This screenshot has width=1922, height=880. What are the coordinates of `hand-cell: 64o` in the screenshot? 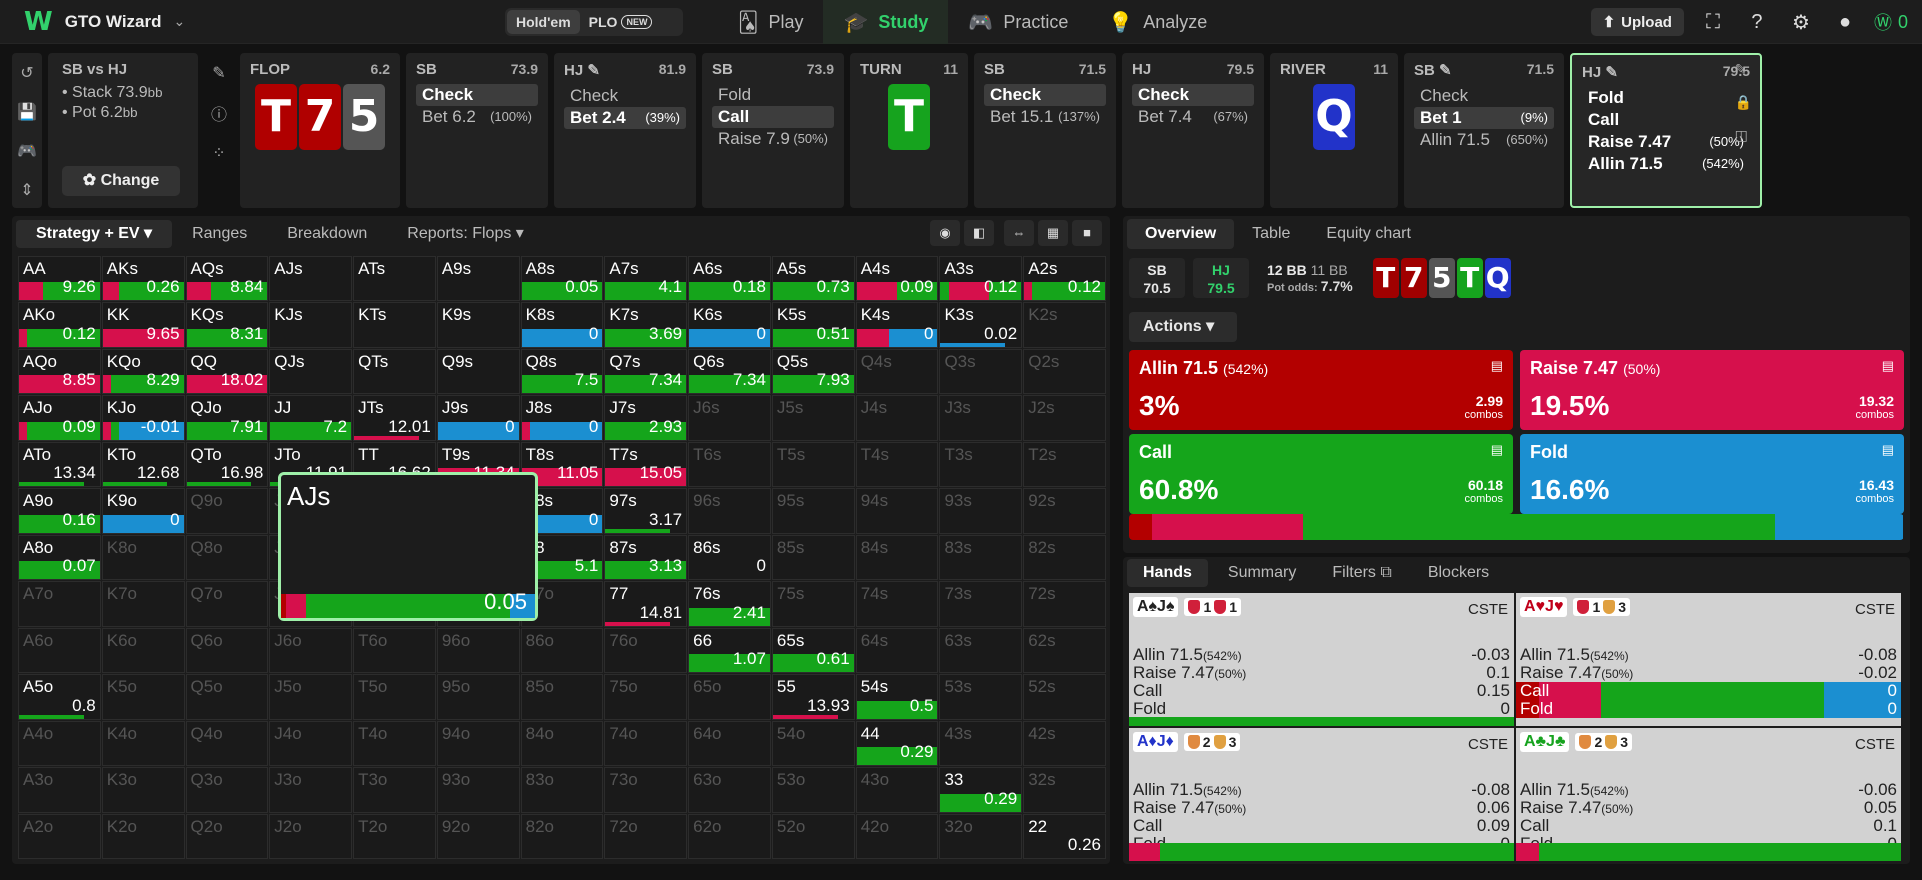 It's located at (729, 743).